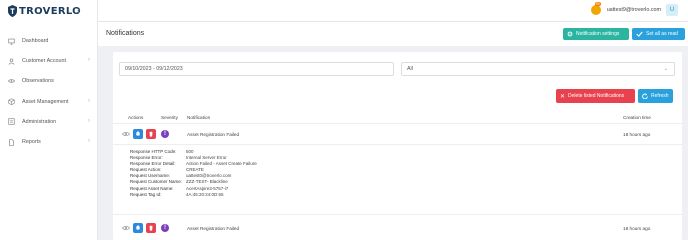  What do you see at coordinates (410, 69) in the screenshot?
I see `select-value: All` at bounding box center [410, 69].